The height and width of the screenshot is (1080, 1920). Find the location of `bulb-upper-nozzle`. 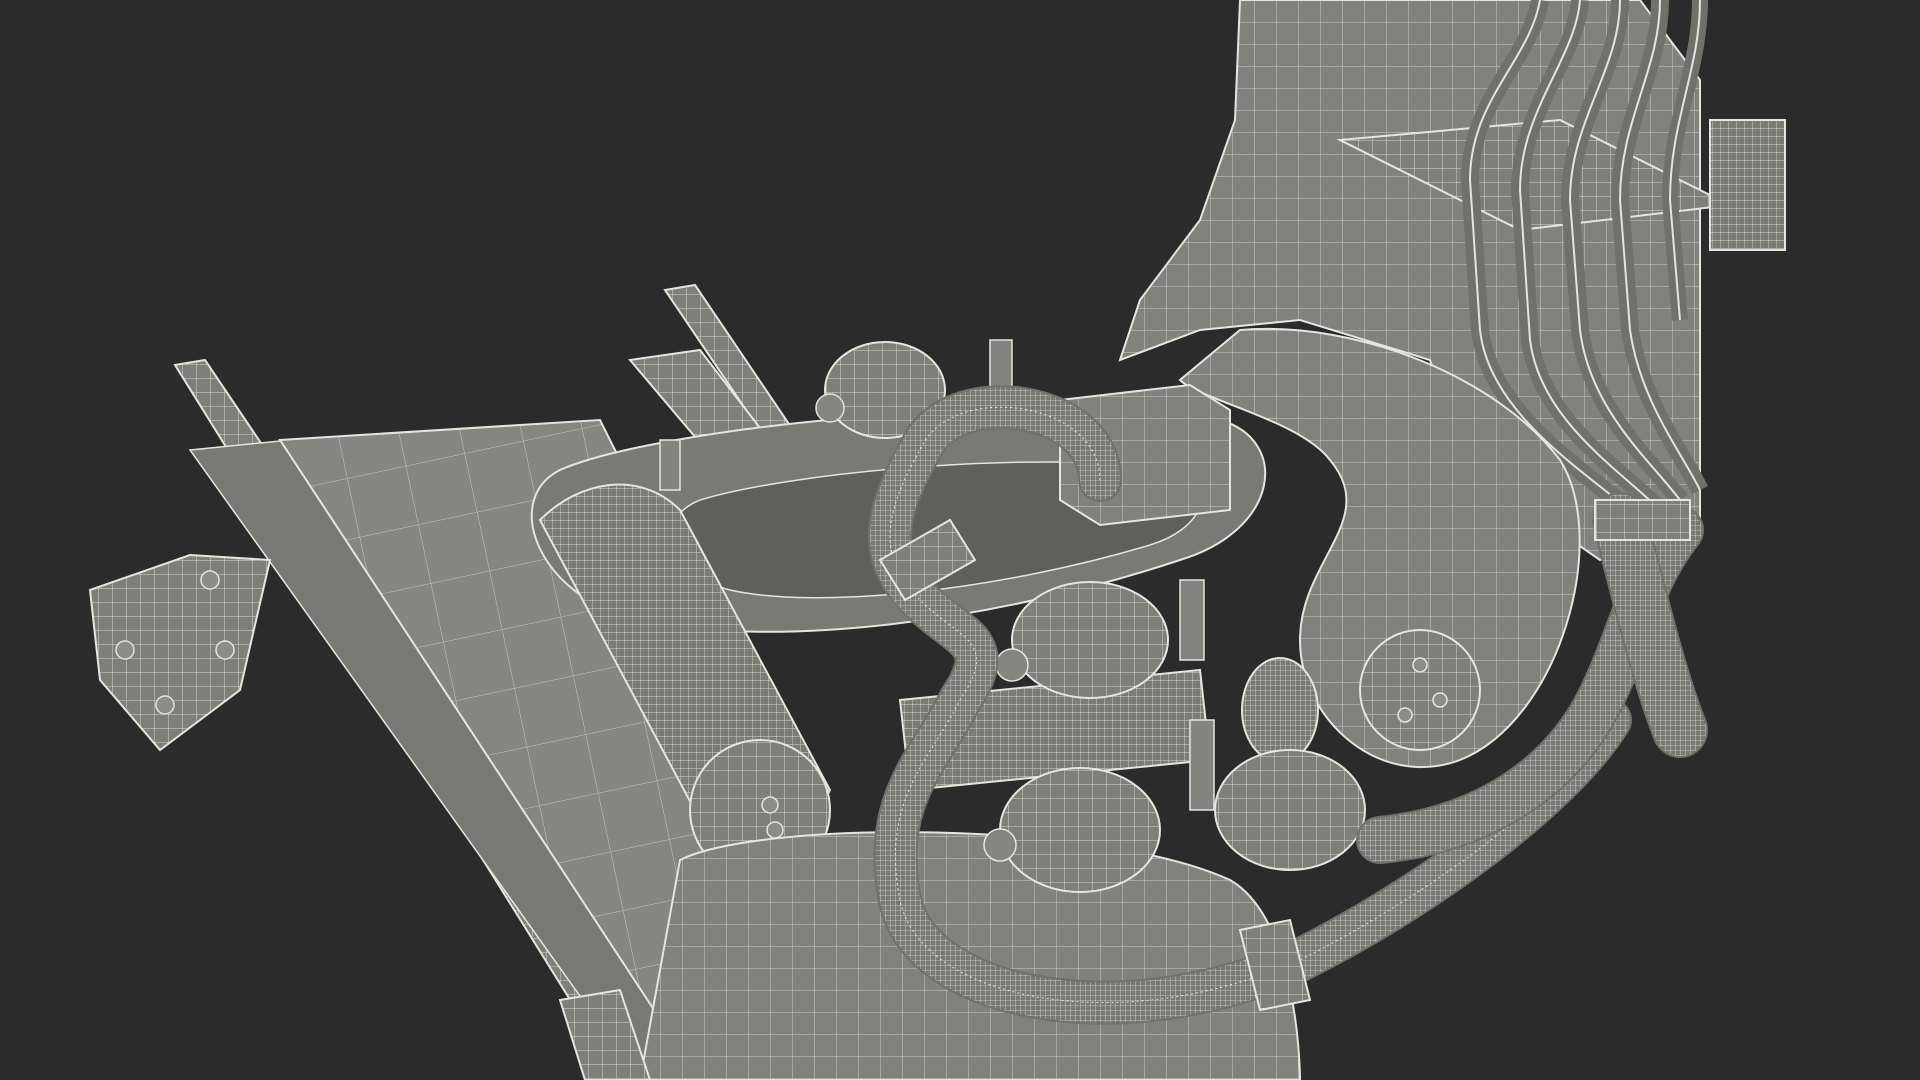

bulb-upper-nozzle is located at coordinates (830, 408).